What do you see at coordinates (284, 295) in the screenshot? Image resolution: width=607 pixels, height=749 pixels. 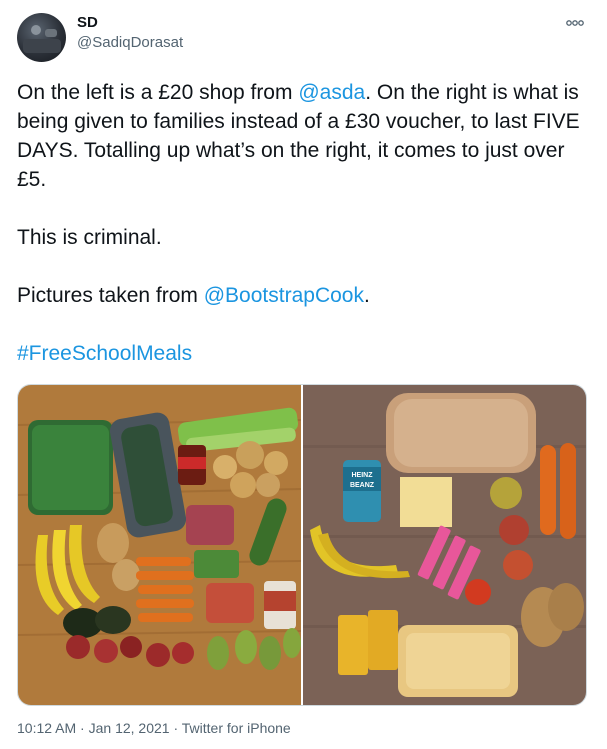 I see `mention-bootstrapcook-link: @BootstrapCook` at bounding box center [284, 295].